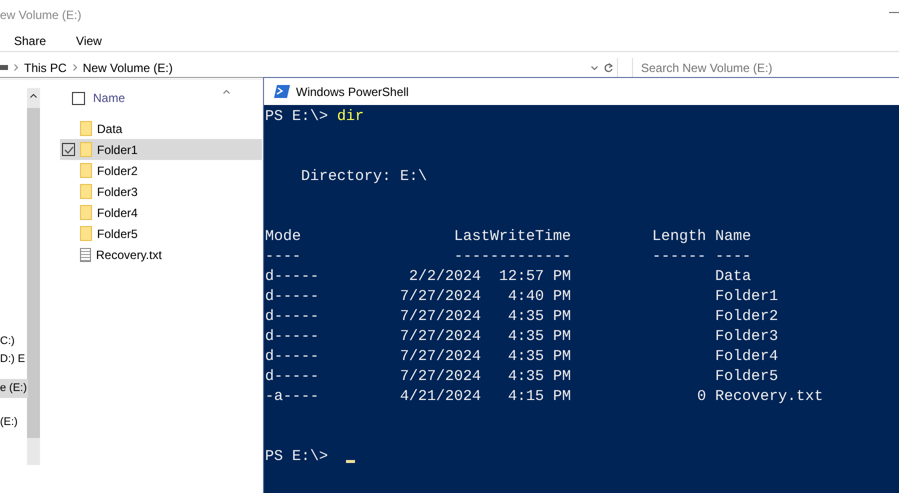 The image size is (899, 493). What do you see at coordinates (522, 377) in the screenshot?
I see `console-line: d----- 7/27/2024 4:35 PM Folder5` at bounding box center [522, 377].